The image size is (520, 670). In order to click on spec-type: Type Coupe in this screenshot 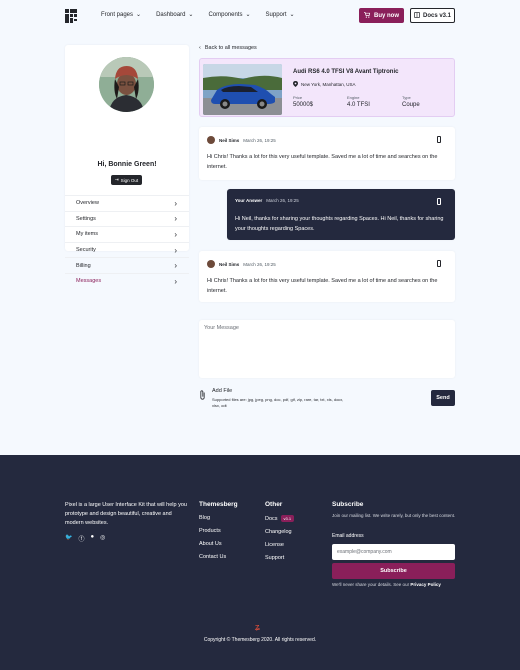, I will do `click(411, 101)`.